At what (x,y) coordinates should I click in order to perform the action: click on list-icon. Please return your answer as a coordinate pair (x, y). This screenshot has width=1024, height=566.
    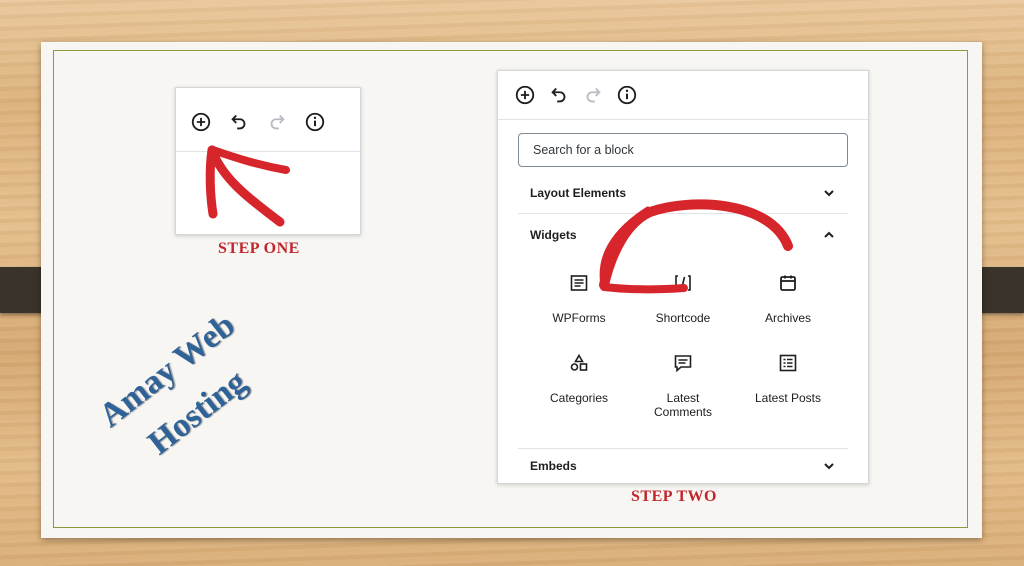
    Looking at the image, I should click on (788, 363).